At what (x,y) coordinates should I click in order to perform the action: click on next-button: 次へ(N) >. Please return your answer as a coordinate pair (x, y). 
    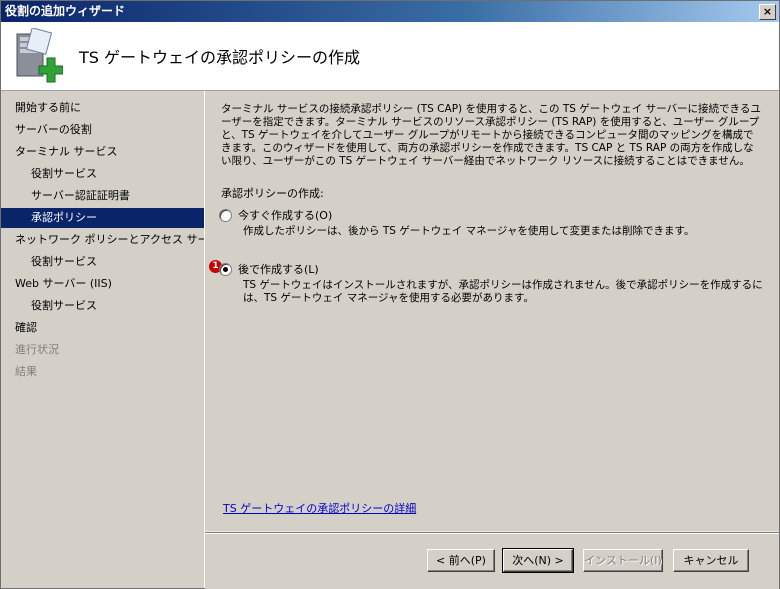
    Looking at the image, I should click on (538, 560).